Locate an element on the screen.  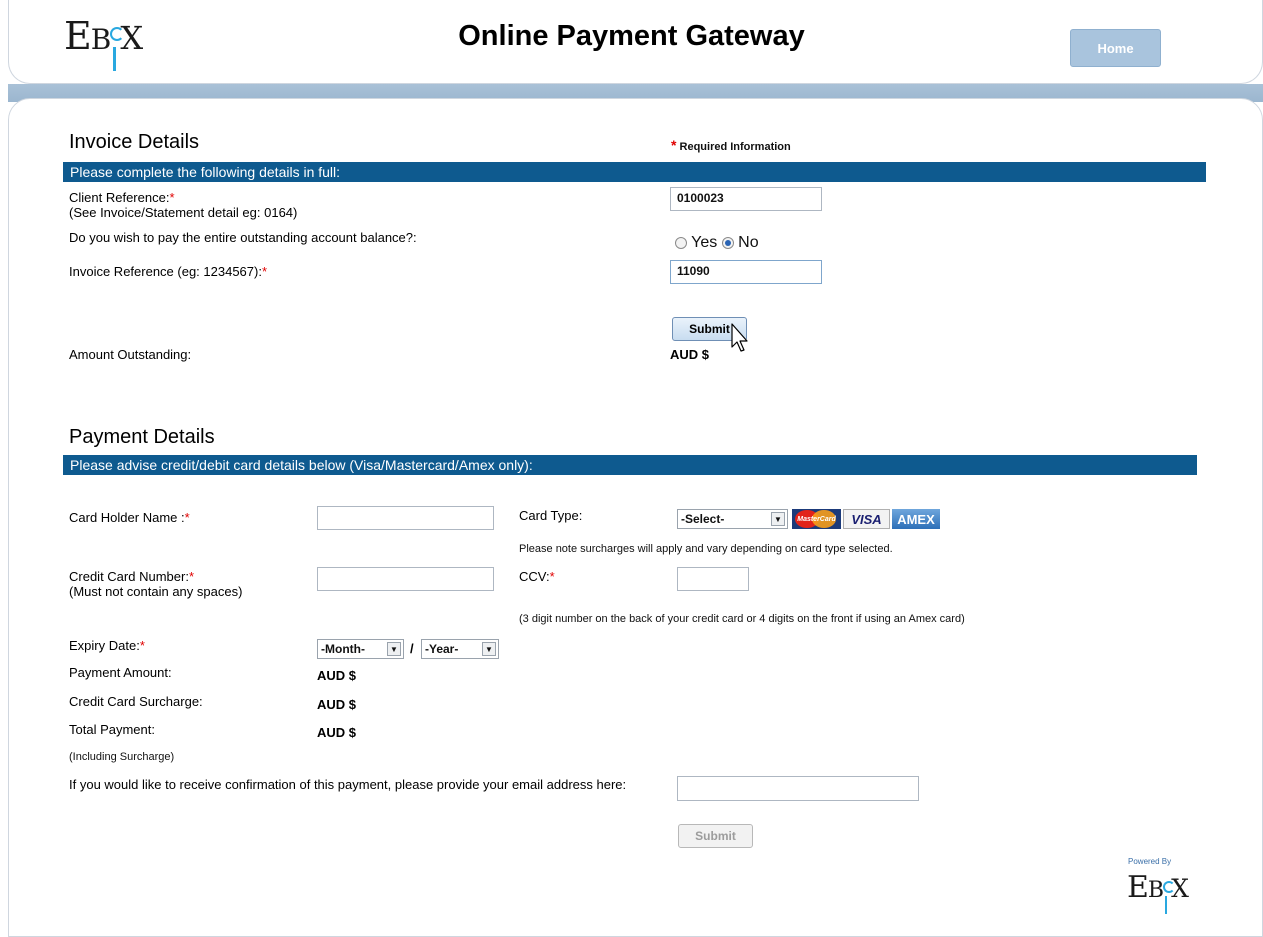
mastercard-text: MasterCard is located at coordinates (816, 519).